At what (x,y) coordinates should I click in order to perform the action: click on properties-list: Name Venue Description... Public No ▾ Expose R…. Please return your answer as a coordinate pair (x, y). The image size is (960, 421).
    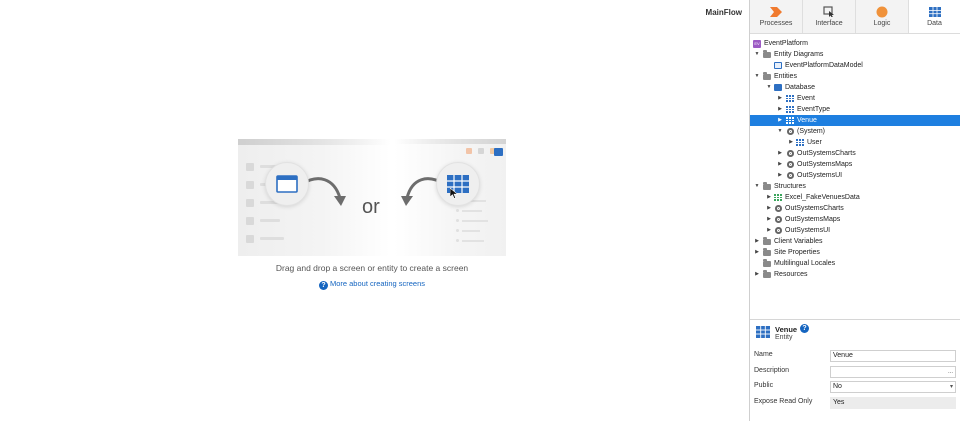
    Looking at the image, I should click on (855, 379).